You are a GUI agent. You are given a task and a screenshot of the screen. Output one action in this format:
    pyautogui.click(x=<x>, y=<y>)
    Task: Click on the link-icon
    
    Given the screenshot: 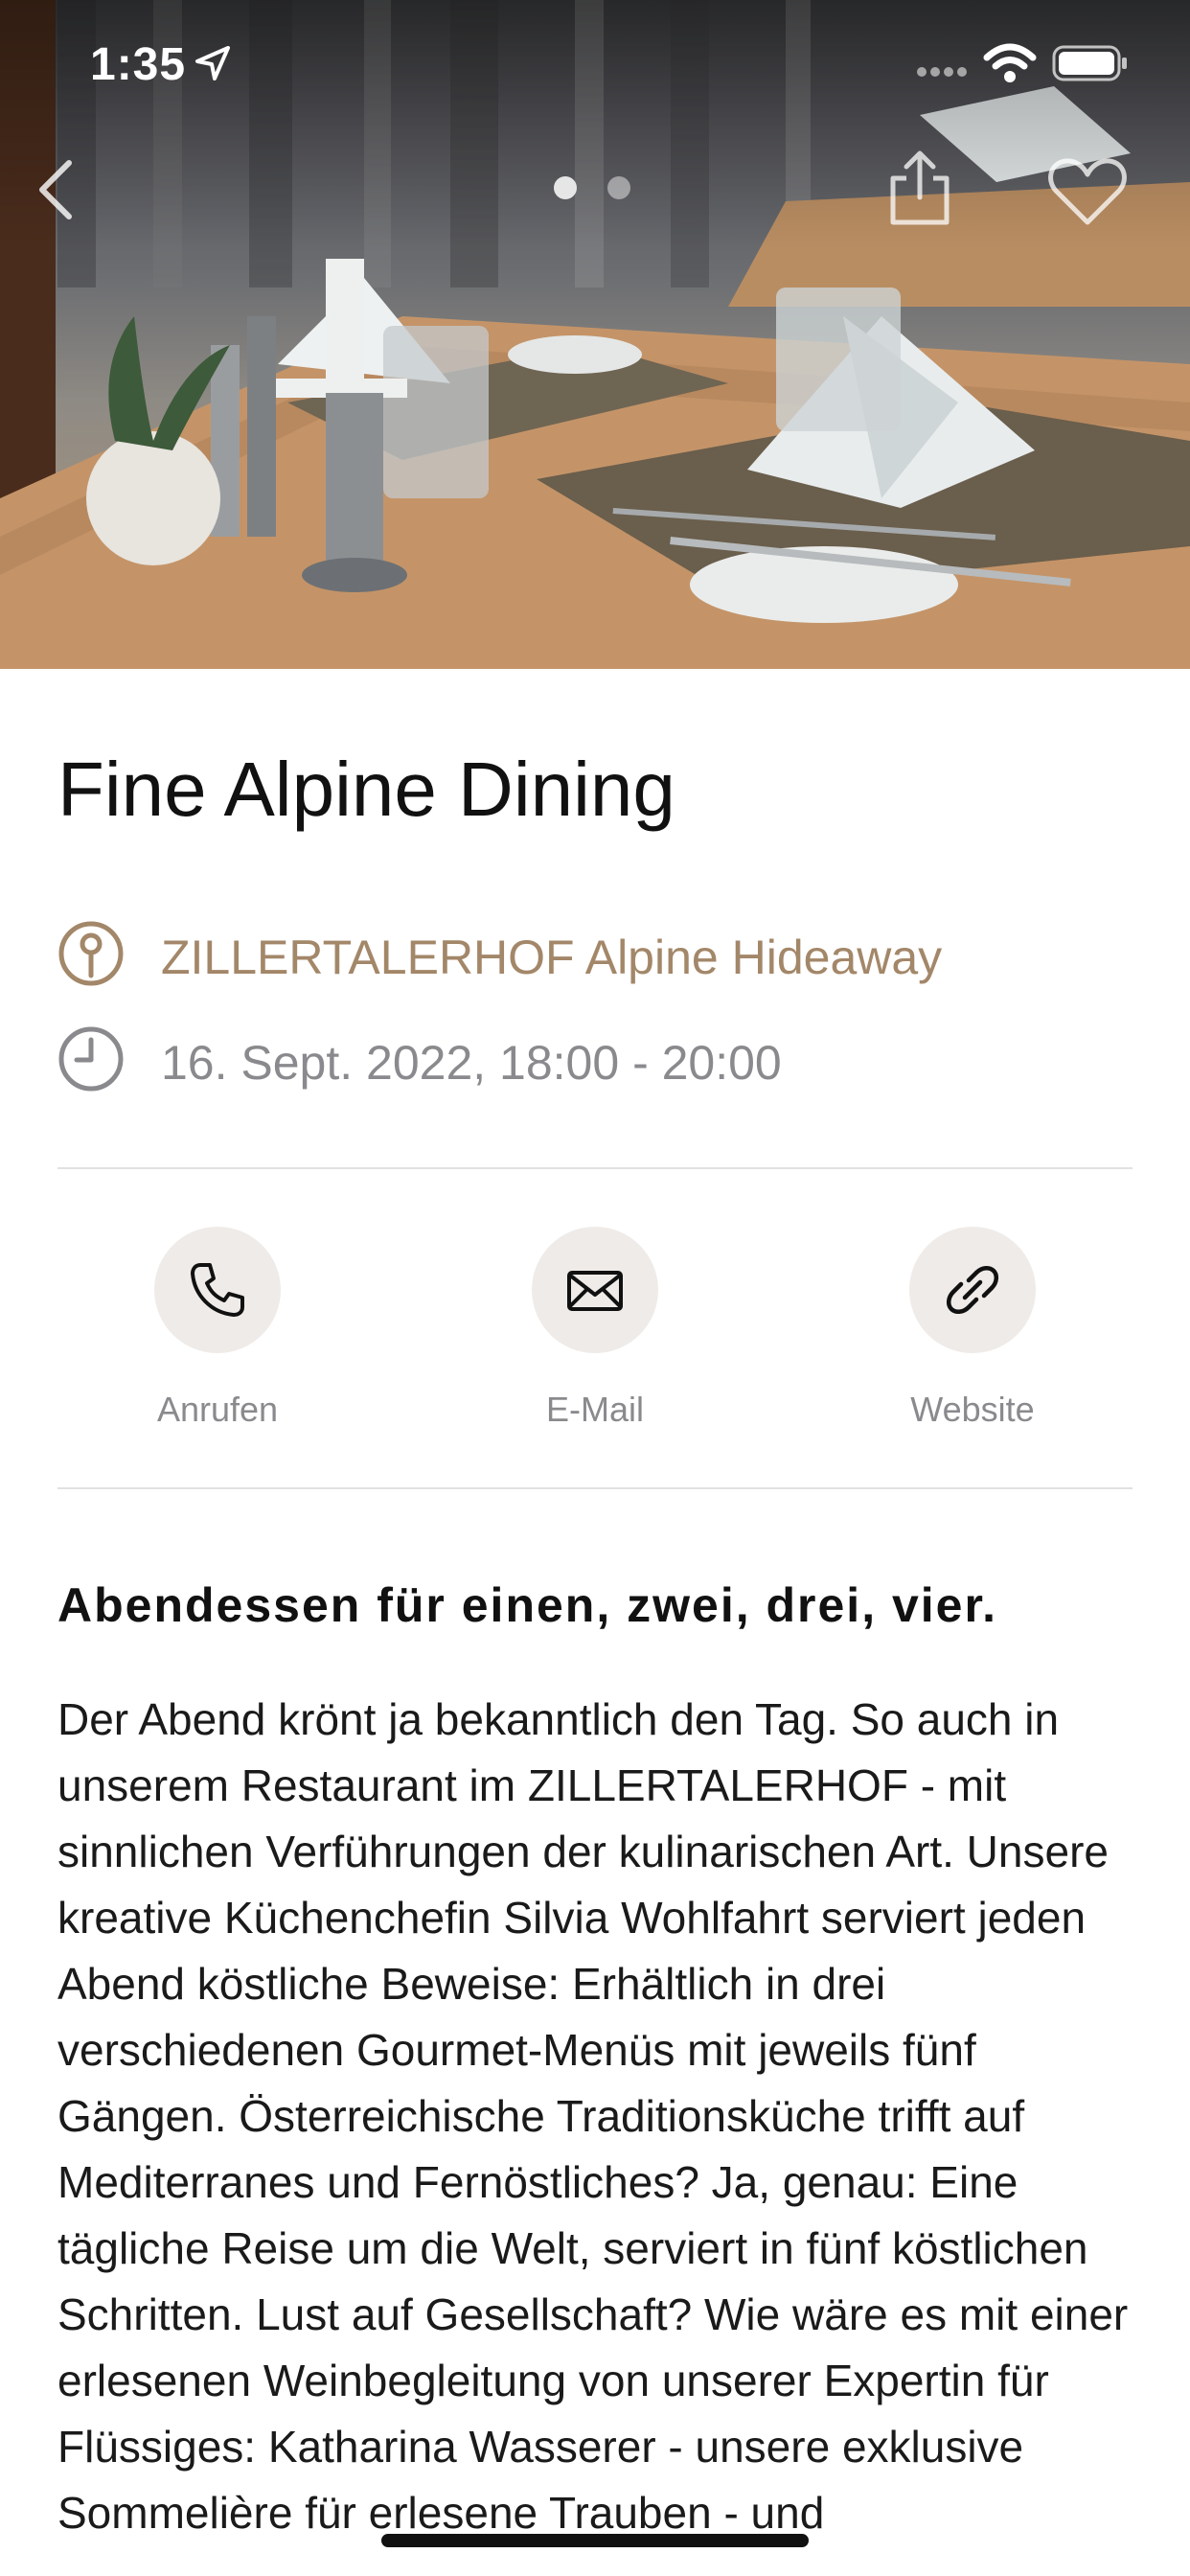 What is the action you would take?
    pyautogui.click(x=973, y=1290)
    